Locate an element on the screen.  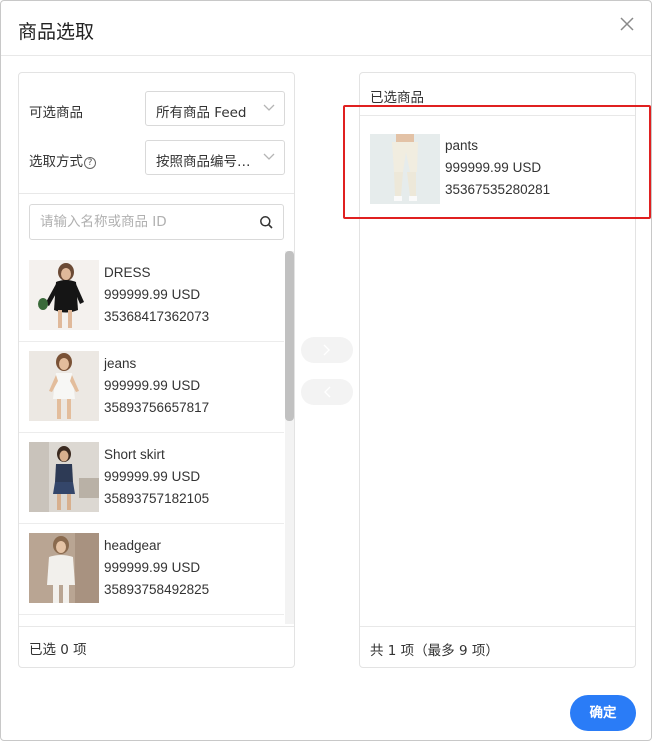
list-item: headgear 999999.99 USD 35893758492825 is located at coordinates (151, 569).